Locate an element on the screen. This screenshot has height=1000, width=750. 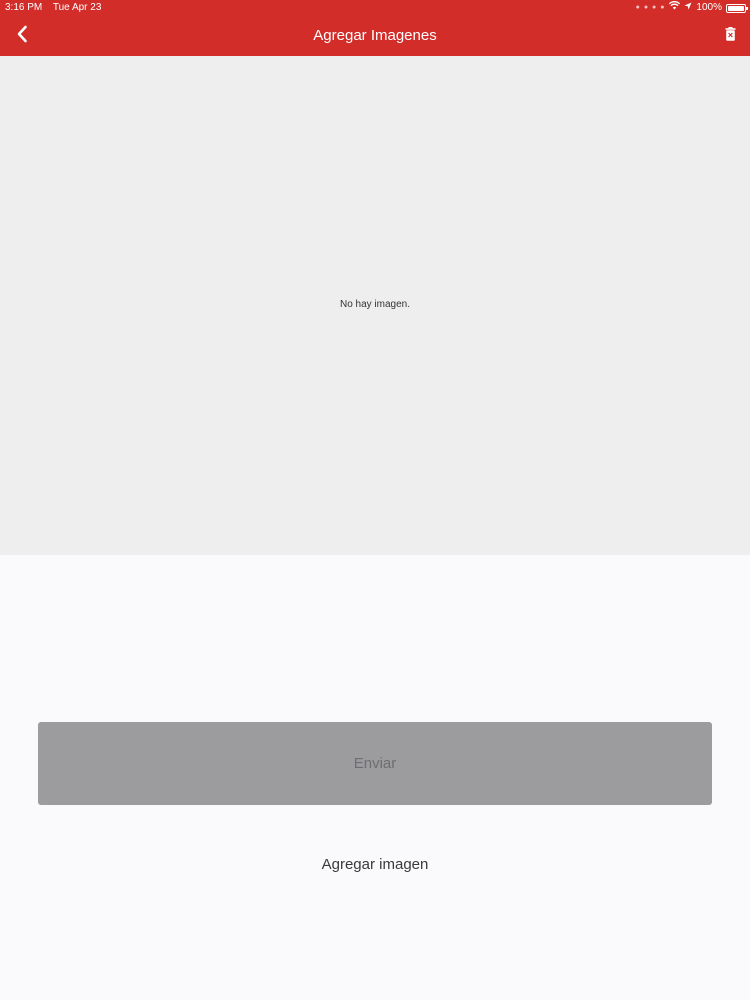
battery-percent: 100% is located at coordinates (709, 7).